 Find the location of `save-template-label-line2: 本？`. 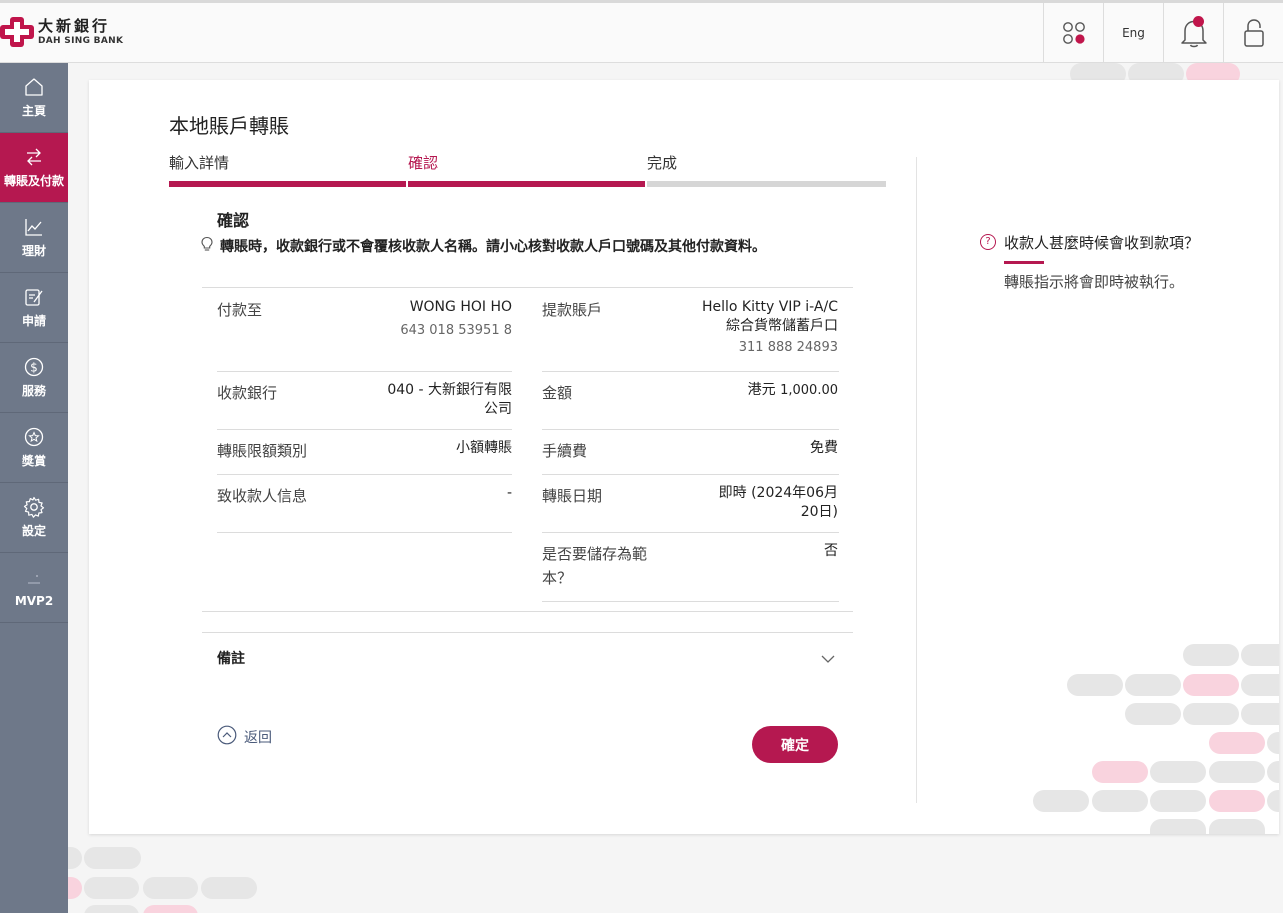

save-template-label-line2: 本？ is located at coordinates (557, 578).